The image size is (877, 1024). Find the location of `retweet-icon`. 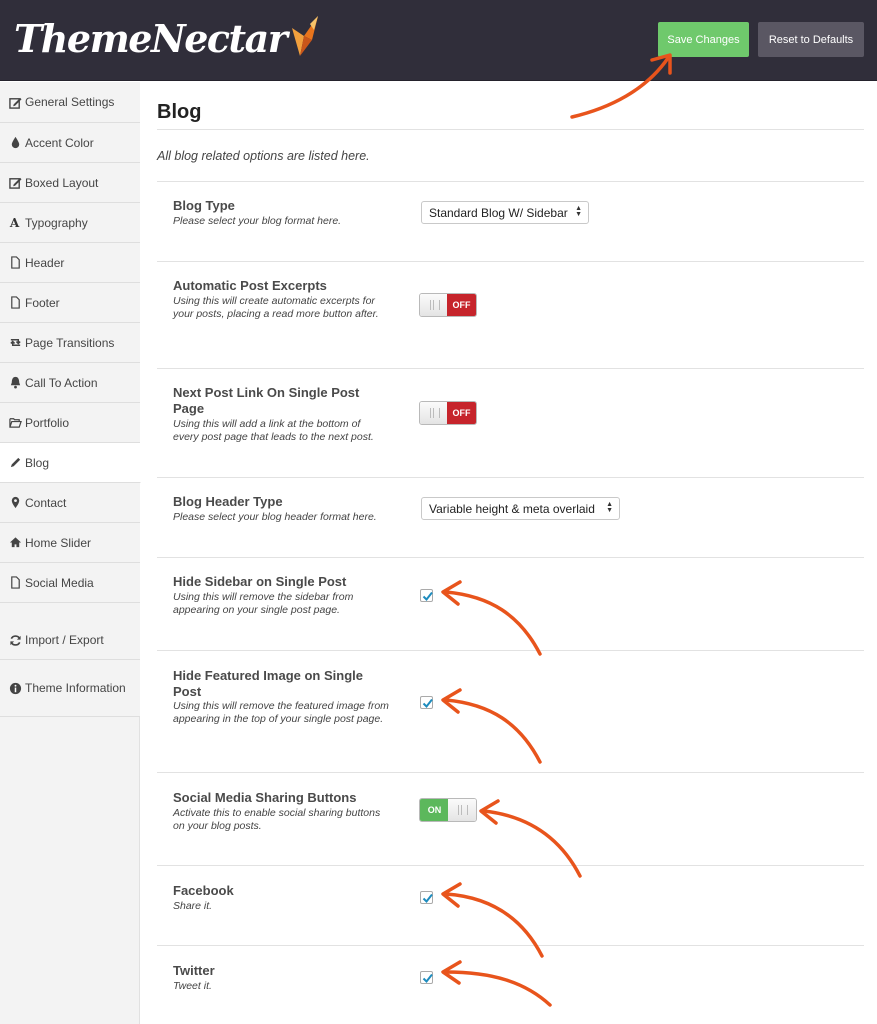

retweet-icon is located at coordinates (15, 343).